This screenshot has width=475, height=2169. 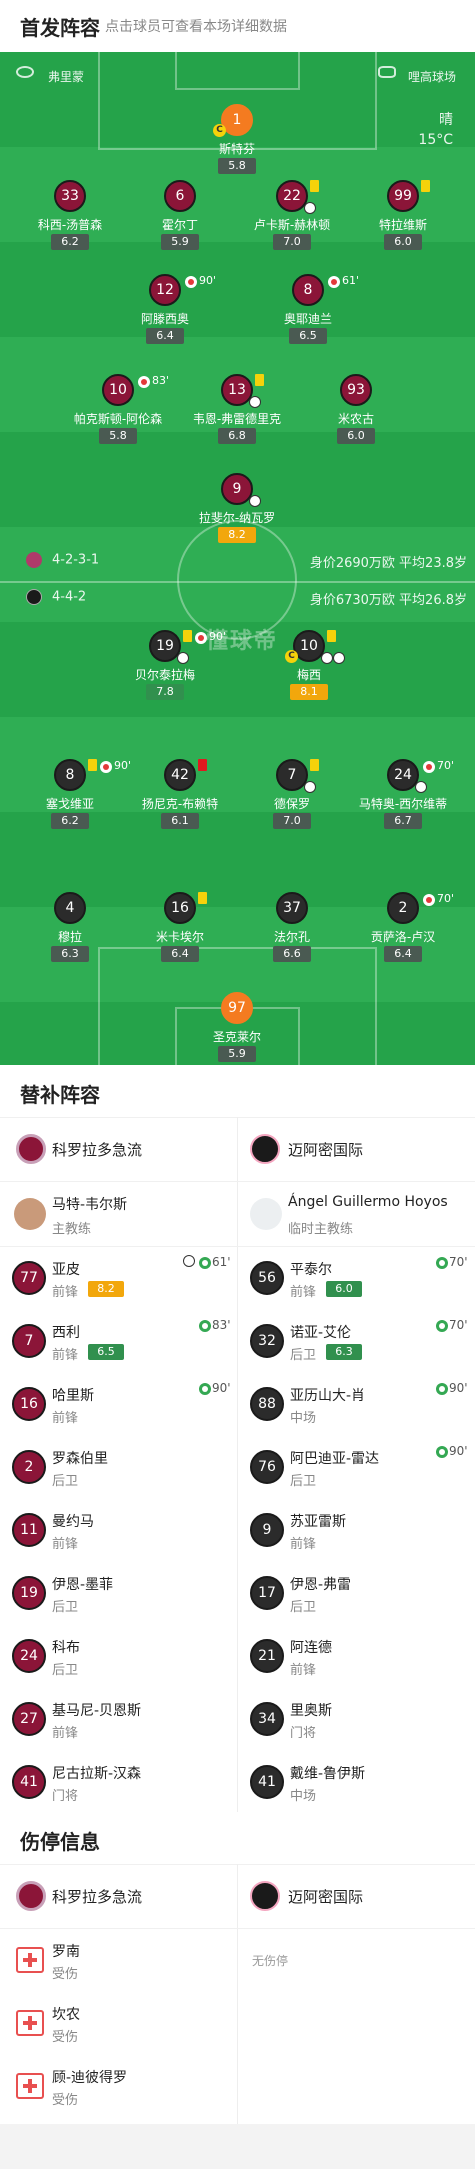 What do you see at coordinates (356, 1214) in the screenshot?
I see `away-coach: Ángel Guillermo Hoyos 临时主教练` at bounding box center [356, 1214].